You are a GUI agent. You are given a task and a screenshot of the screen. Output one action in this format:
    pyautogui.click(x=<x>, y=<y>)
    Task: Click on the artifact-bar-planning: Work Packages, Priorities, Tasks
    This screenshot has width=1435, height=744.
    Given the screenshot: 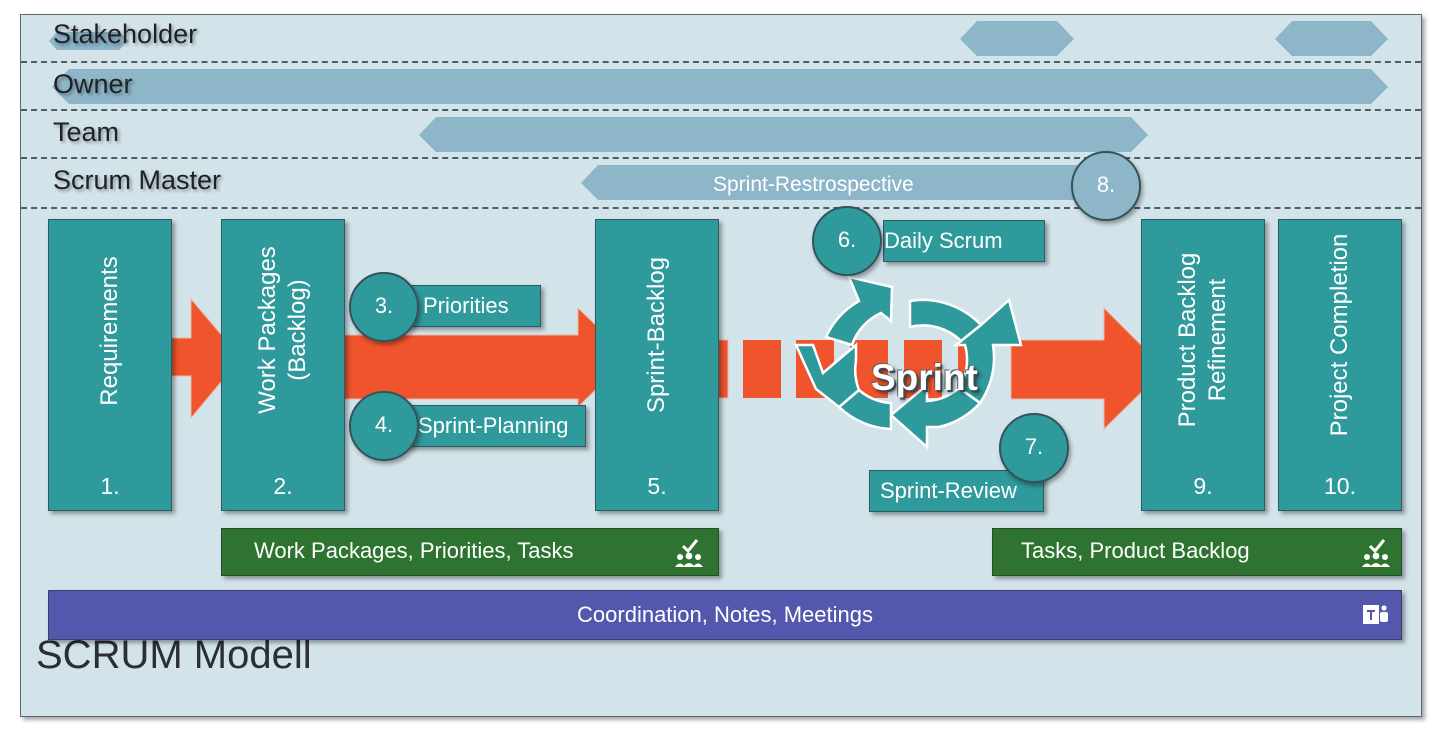 What is the action you would take?
    pyautogui.click(x=470, y=552)
    